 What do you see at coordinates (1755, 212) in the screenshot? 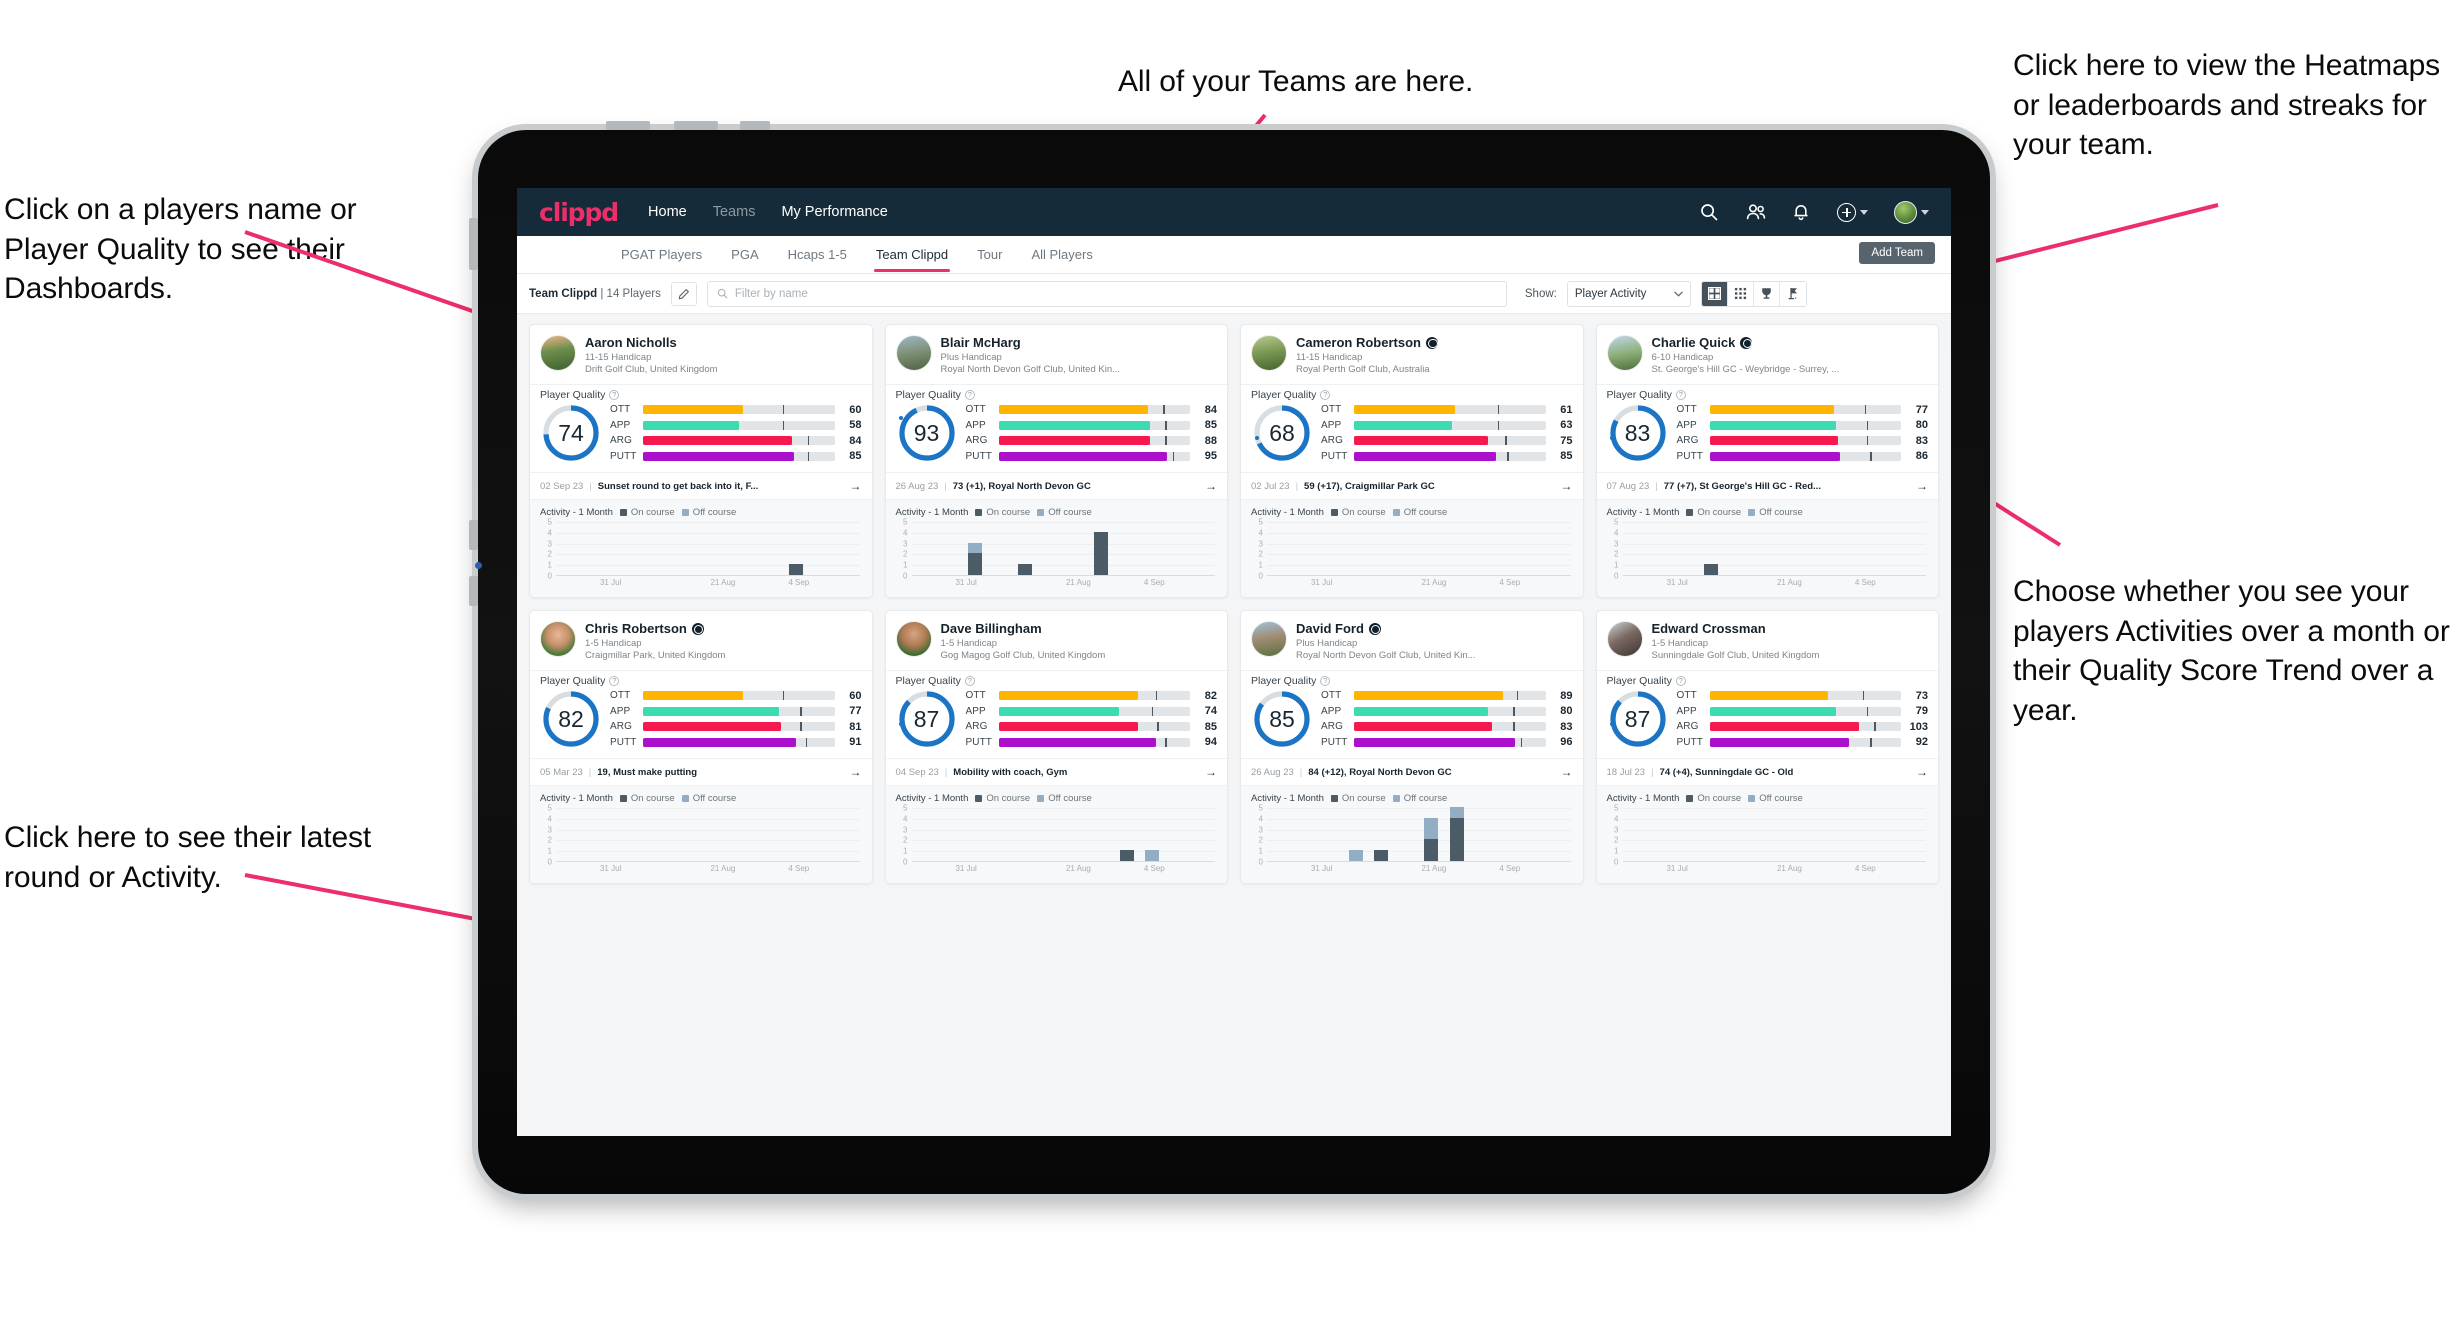
I see `people-icon` at bounding box center [1755, 212].